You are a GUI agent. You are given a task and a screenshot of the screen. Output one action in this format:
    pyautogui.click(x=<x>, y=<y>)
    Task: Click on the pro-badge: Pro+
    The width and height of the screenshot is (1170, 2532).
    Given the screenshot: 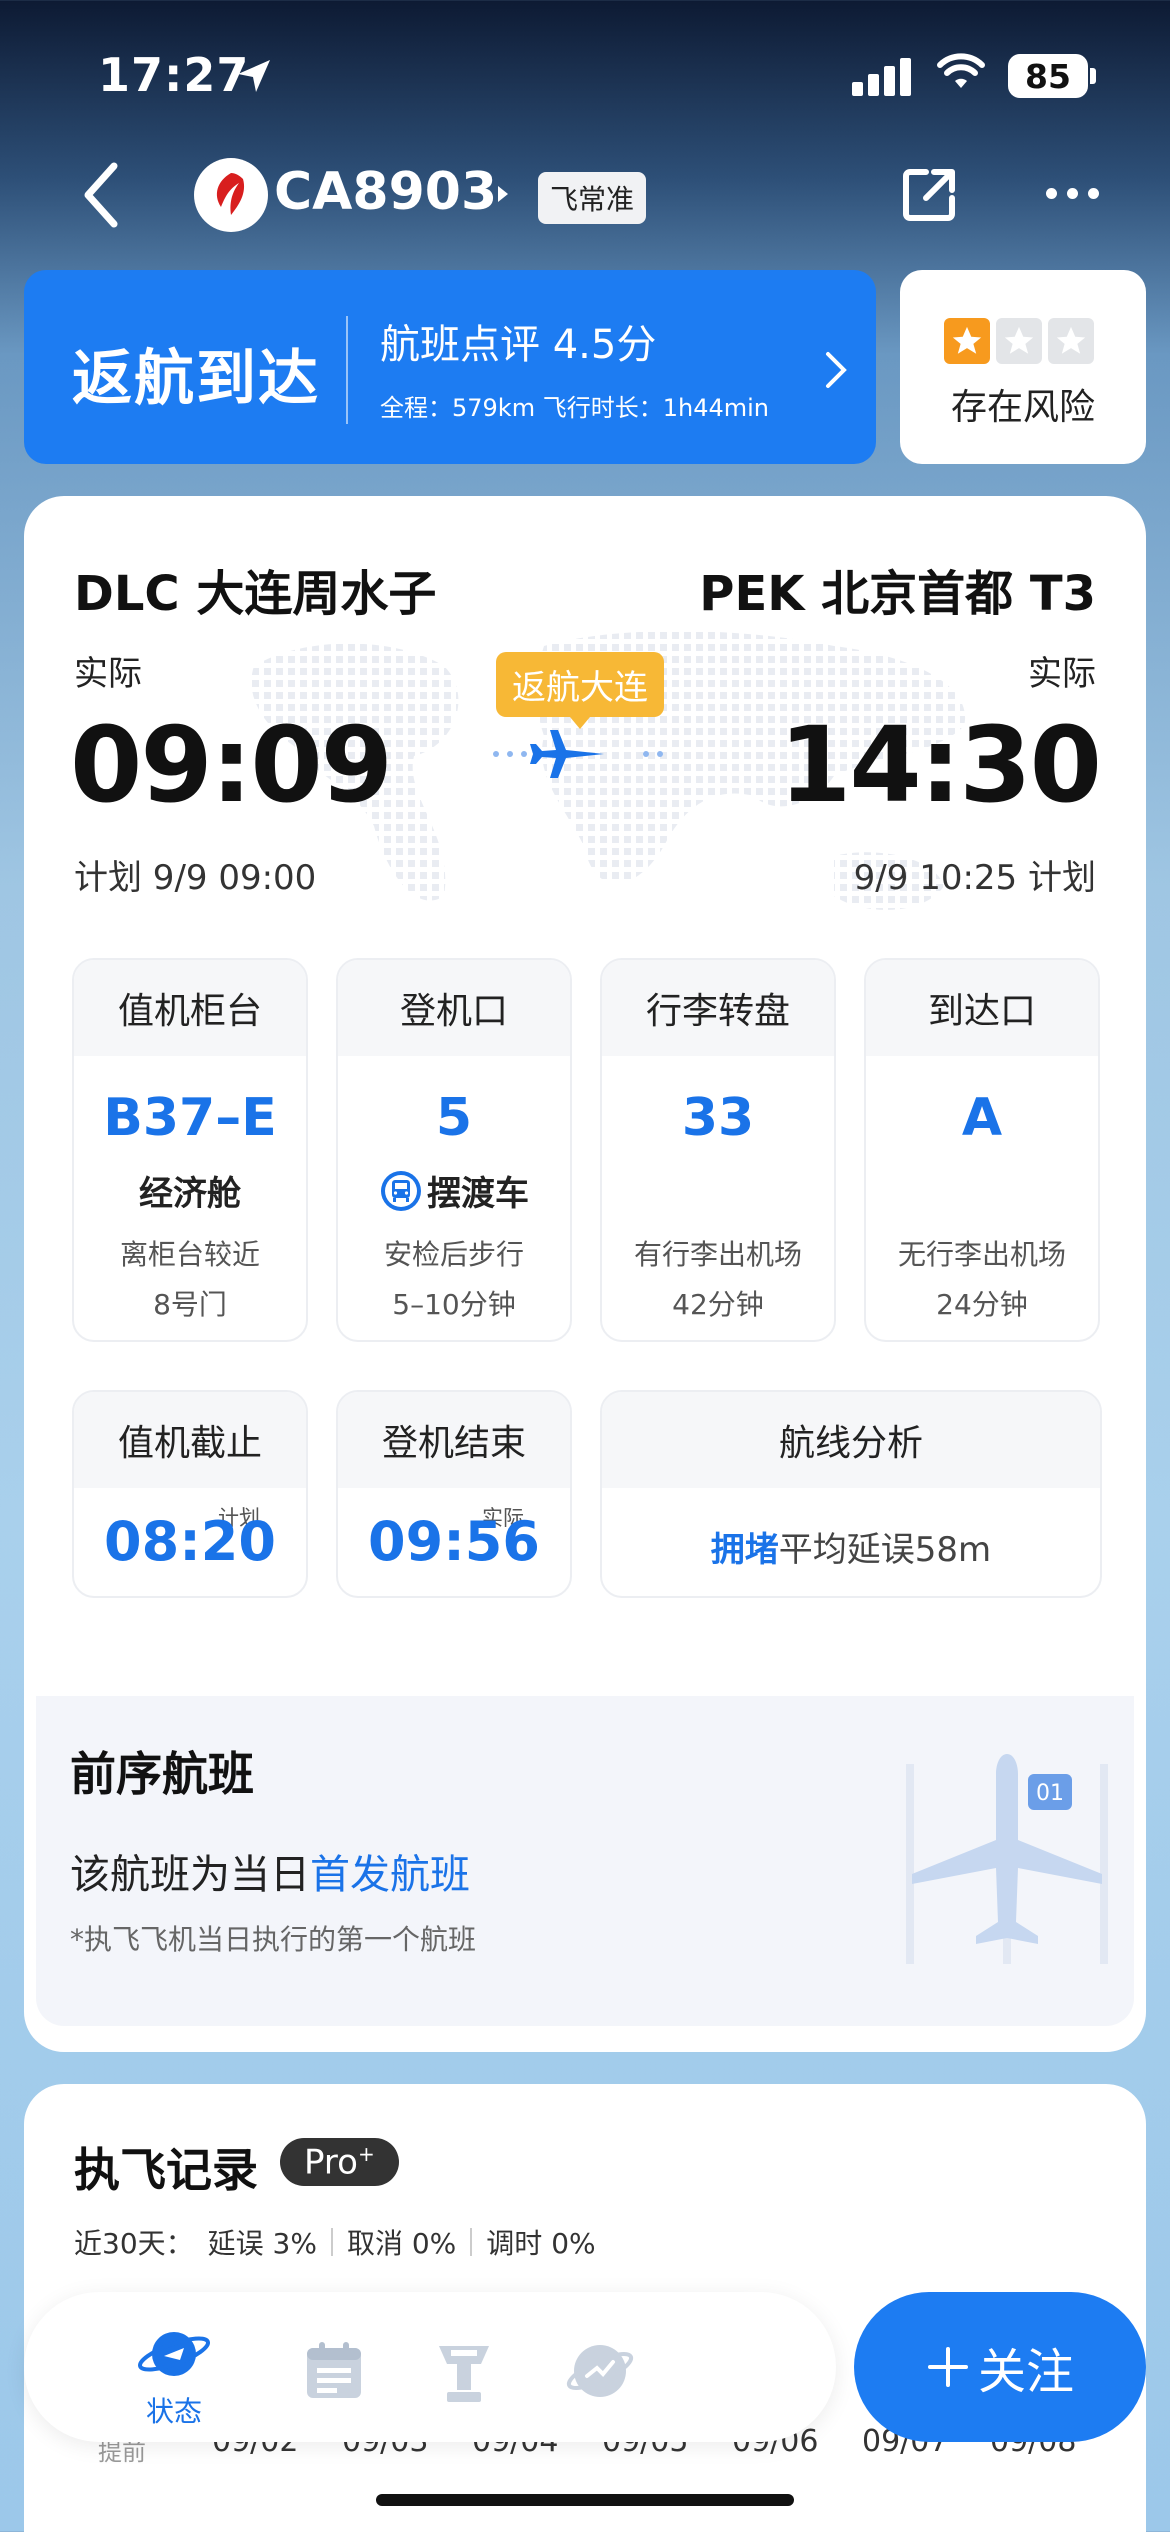 What is the action you would take?
    pyautogui.click(x=339, y=2162)
    